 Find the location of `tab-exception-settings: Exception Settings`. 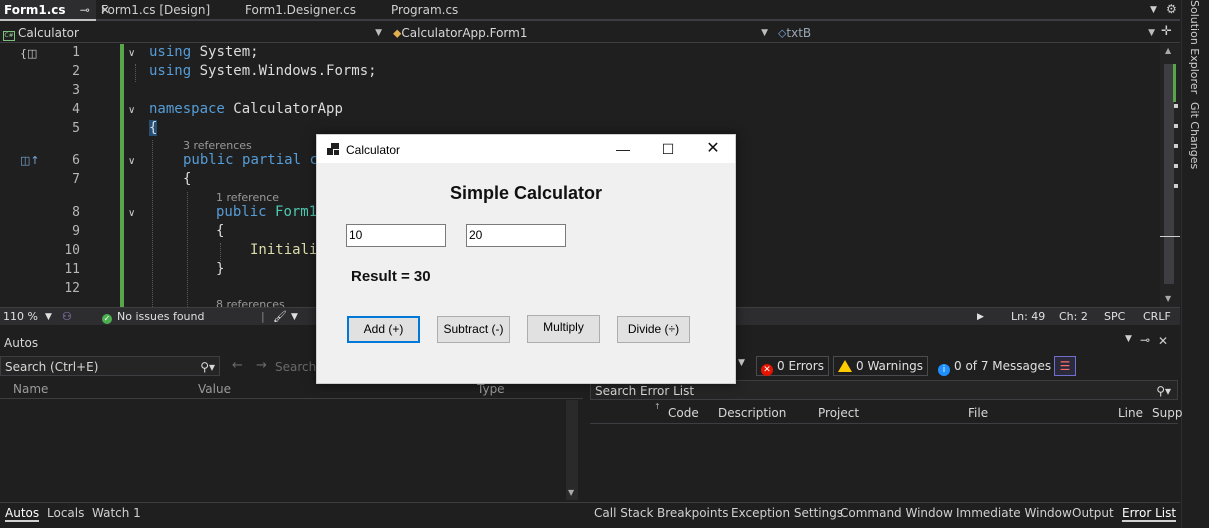

tab-exception-settings: Exception Settings is located at coordinates (787, 513).